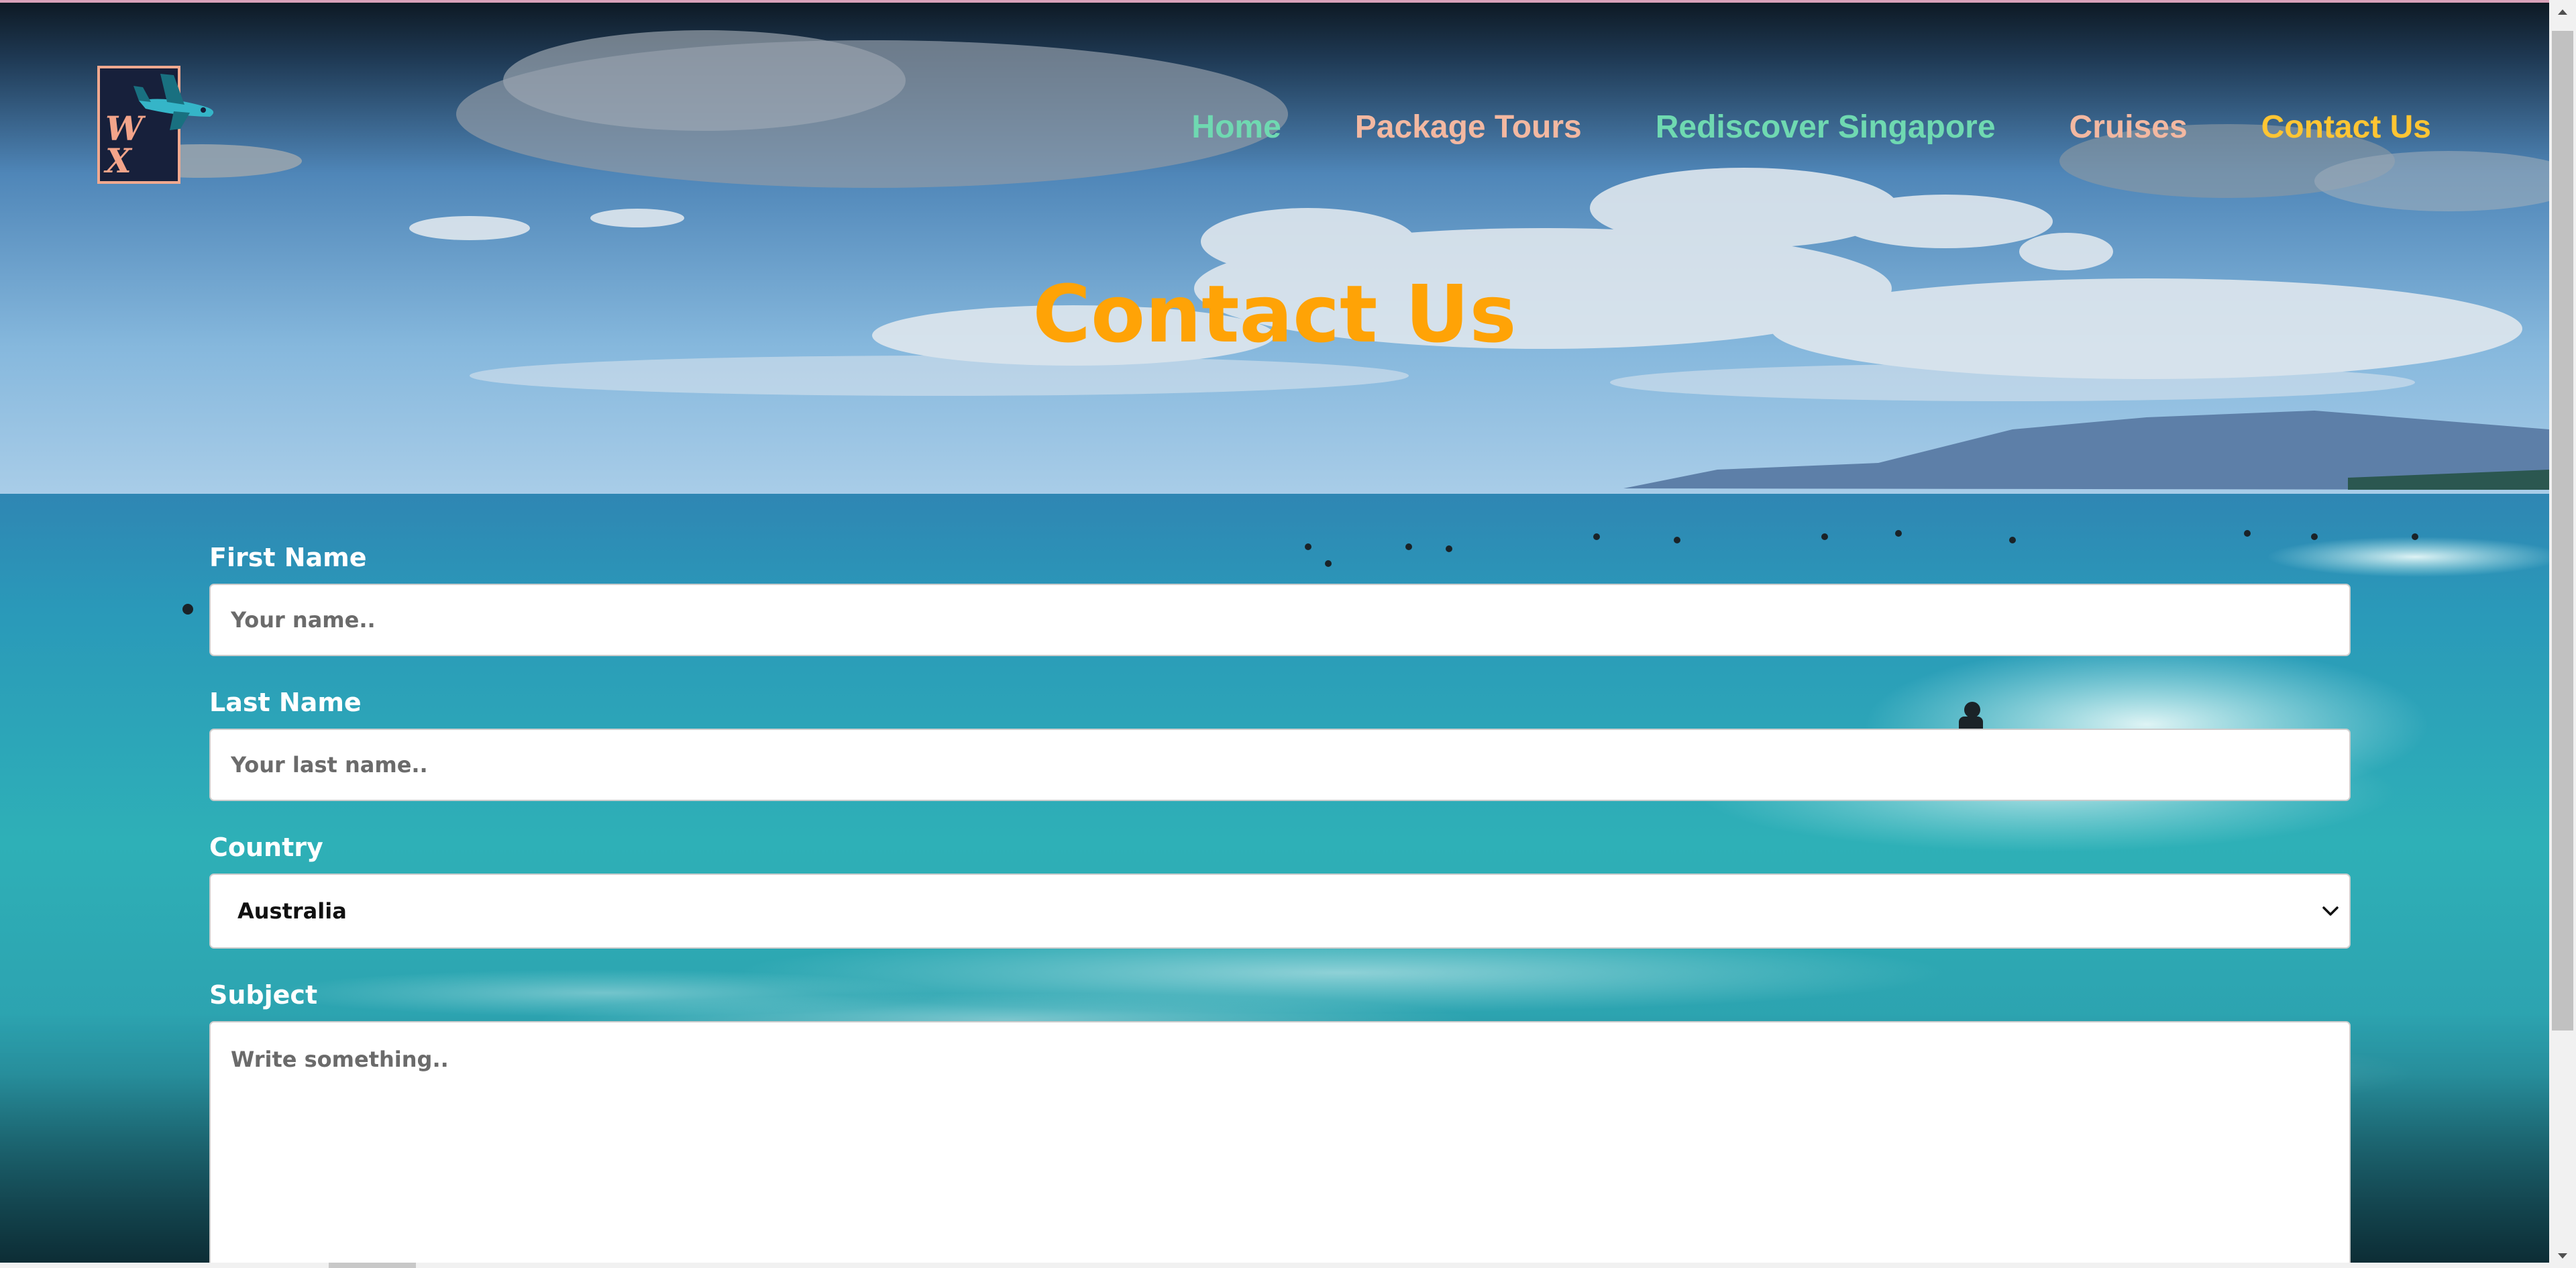 Image resolution: width=2576 pixels, height=1268 pixels. I want to click on scroll-down-arrow-icon, so click(2563, 1256).